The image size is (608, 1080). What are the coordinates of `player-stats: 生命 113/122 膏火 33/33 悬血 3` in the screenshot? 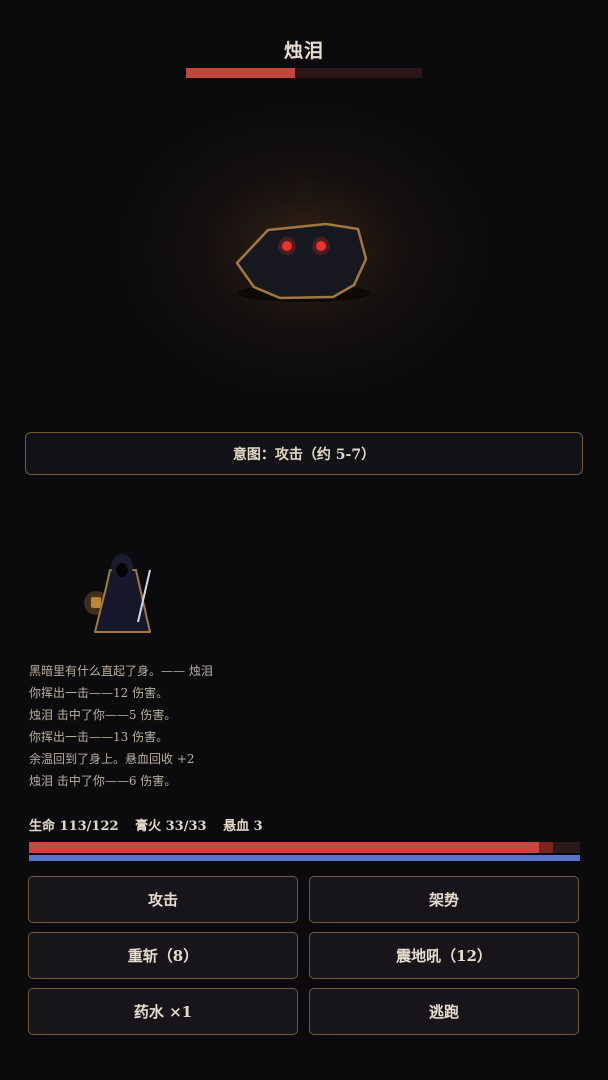 It's located at (152, 824).